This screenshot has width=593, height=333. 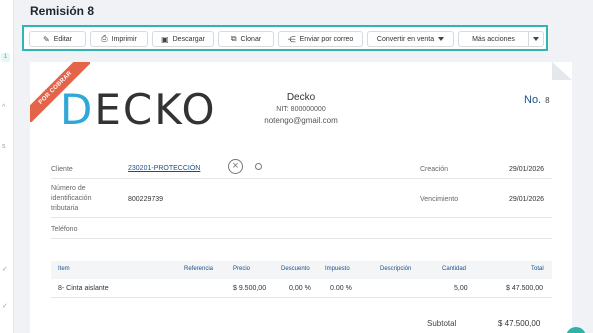 I want to click on company-email: notengo@gmail.com, so click(x=301, y=120).